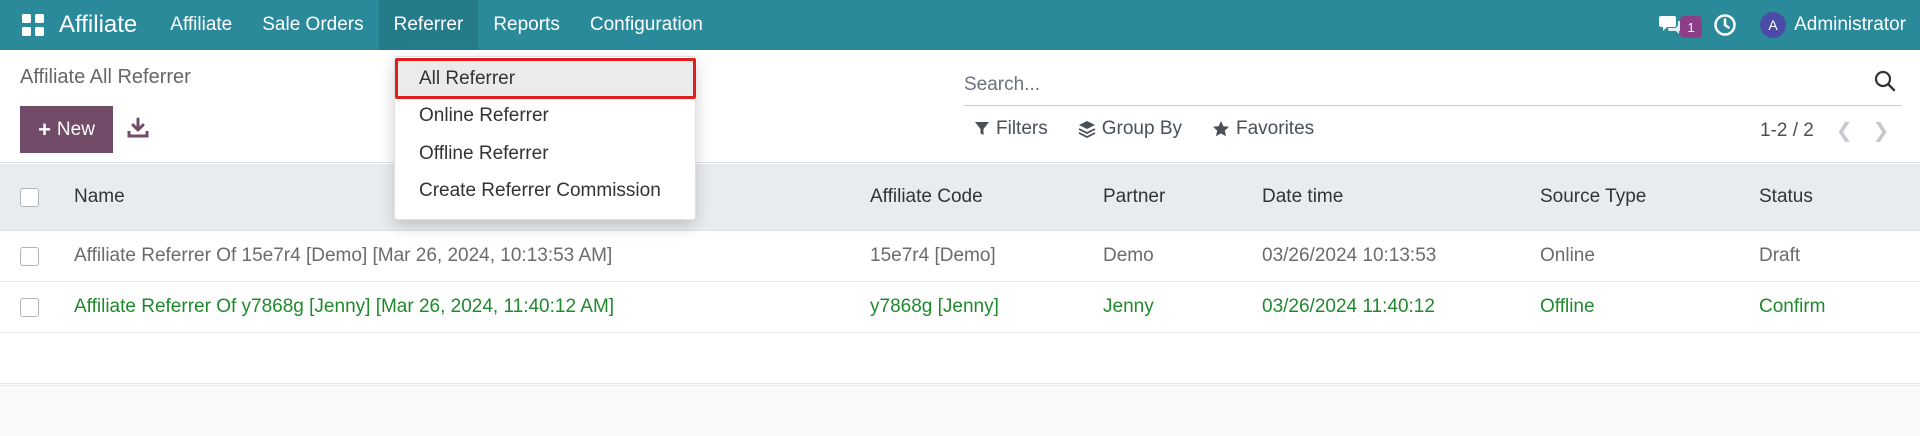 This screenshot has height=436, width=1920. I want to click on dropdown-item-offline-referrer: Offline Referrer, so click(484, 154).